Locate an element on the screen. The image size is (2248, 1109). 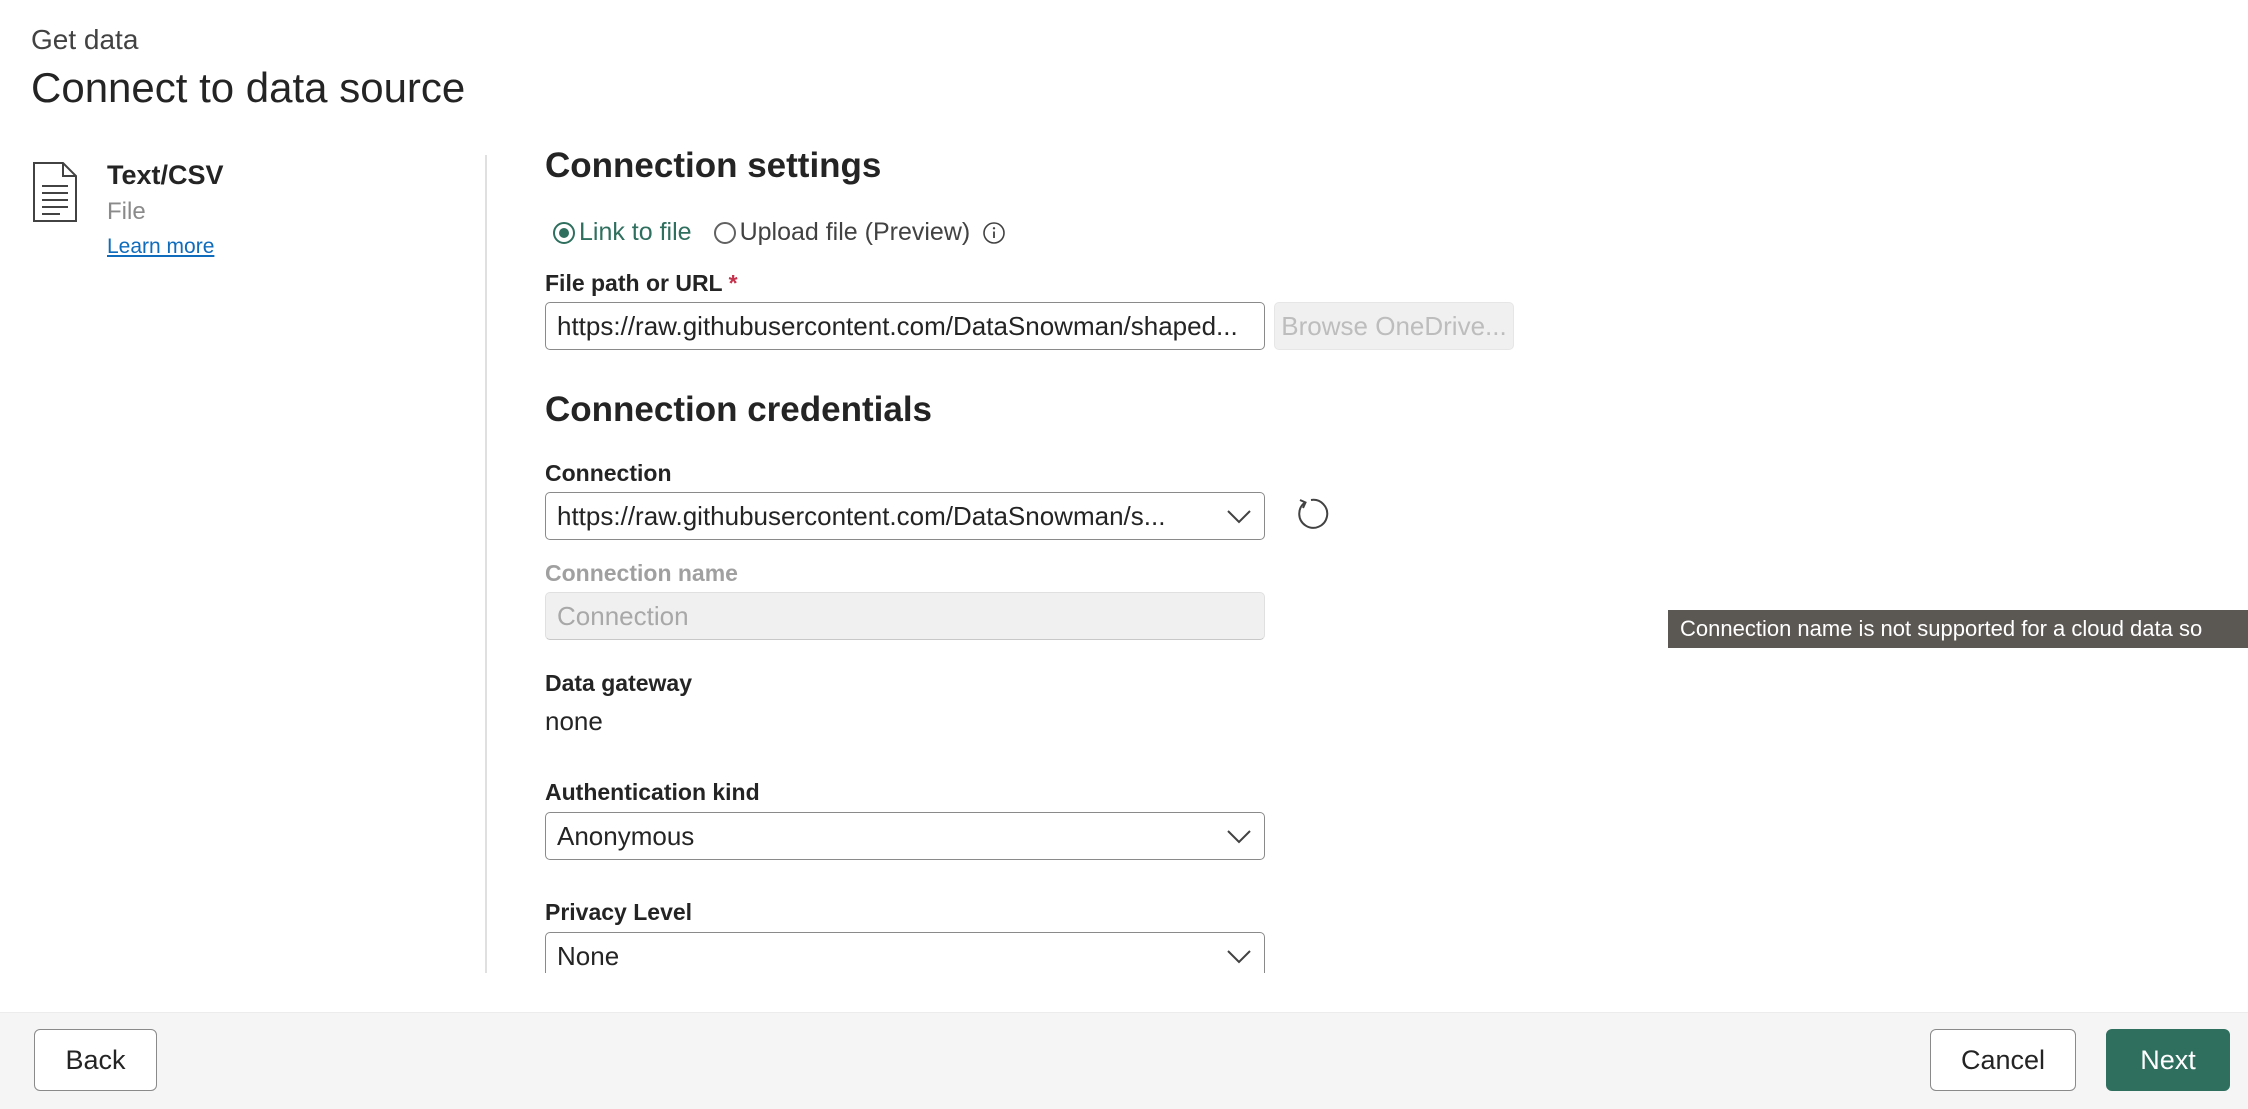
page-subtitle: Get data is located at coordinates (85, 39).